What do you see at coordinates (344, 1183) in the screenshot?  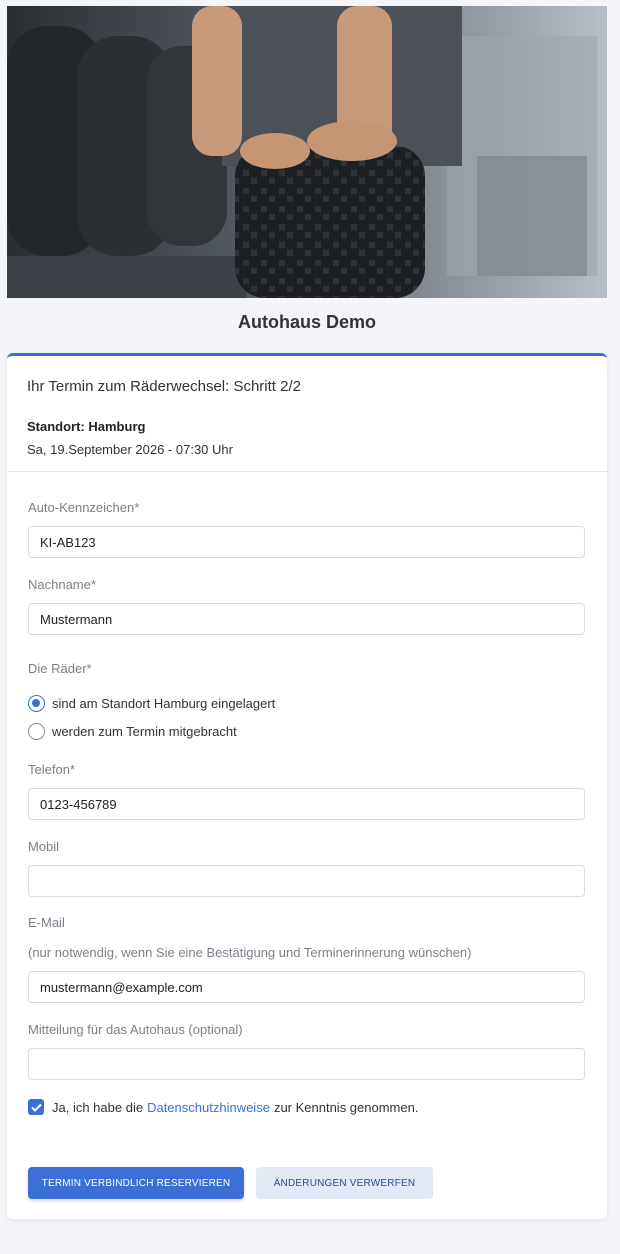 I see `discard-button: ÄNDERUNGEN VERWERFEN` at bounding box center [344, 1183].